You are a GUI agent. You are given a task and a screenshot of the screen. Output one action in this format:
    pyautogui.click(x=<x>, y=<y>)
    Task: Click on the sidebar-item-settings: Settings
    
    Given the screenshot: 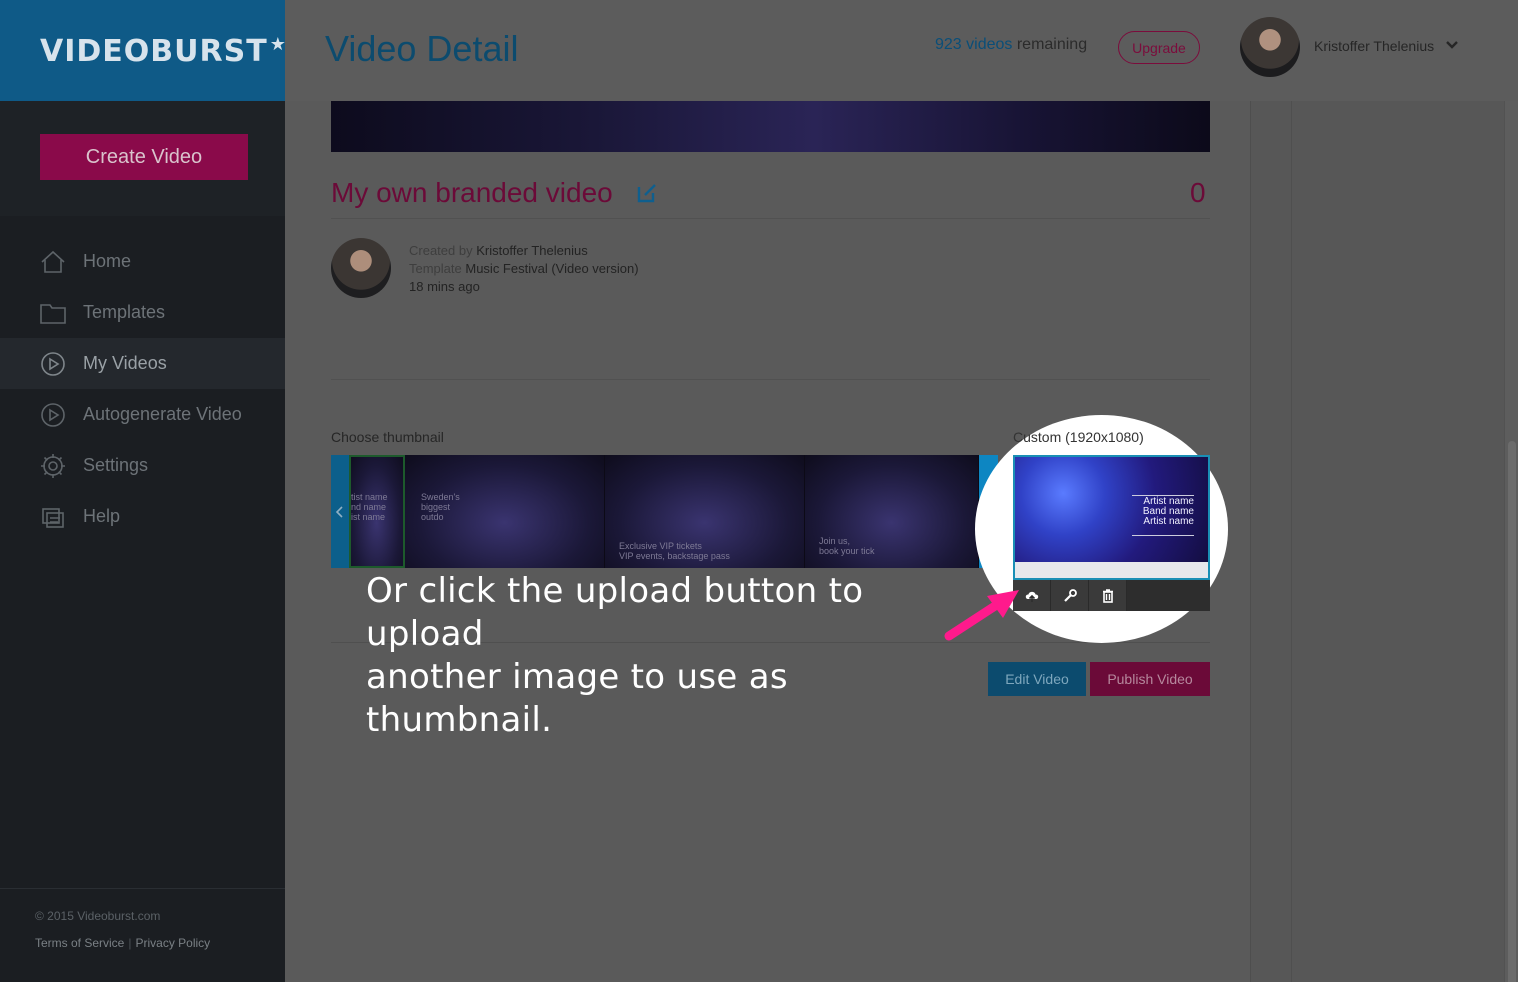 What is the action you would take?
    pyautogui.click(x=142, y=465)
    